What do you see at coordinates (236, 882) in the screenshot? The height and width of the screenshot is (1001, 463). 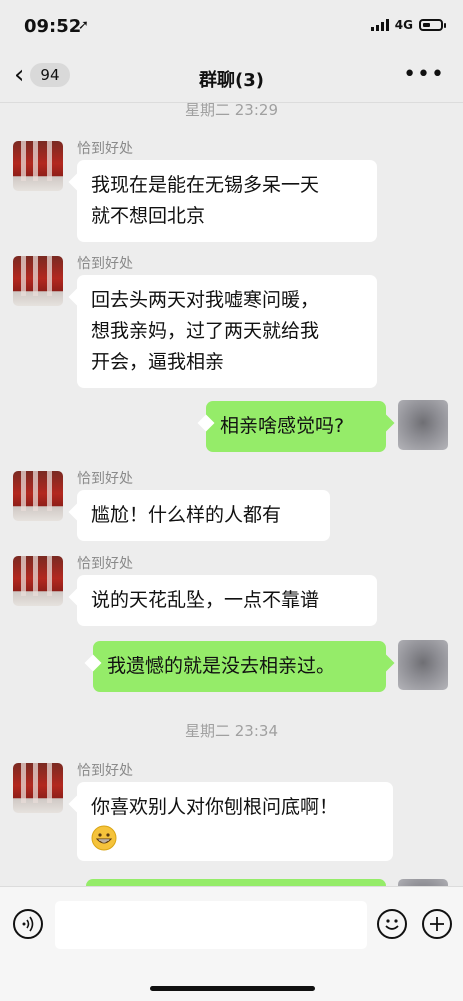 I see `my-message-bubble` at bounding box center [236, 882].